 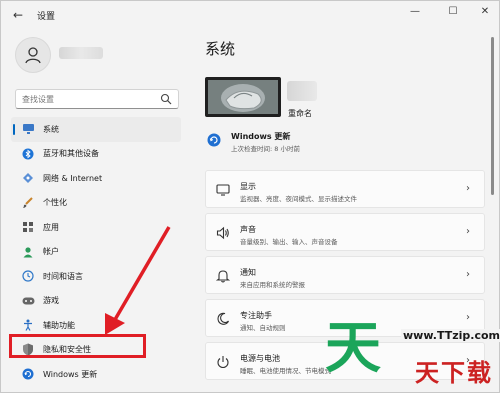 What do you see at coordinates (71, 154) in the screenshot?
I see `sidebar-item-label: 蓝牙和其他设备` at bounding box center [71, 154].